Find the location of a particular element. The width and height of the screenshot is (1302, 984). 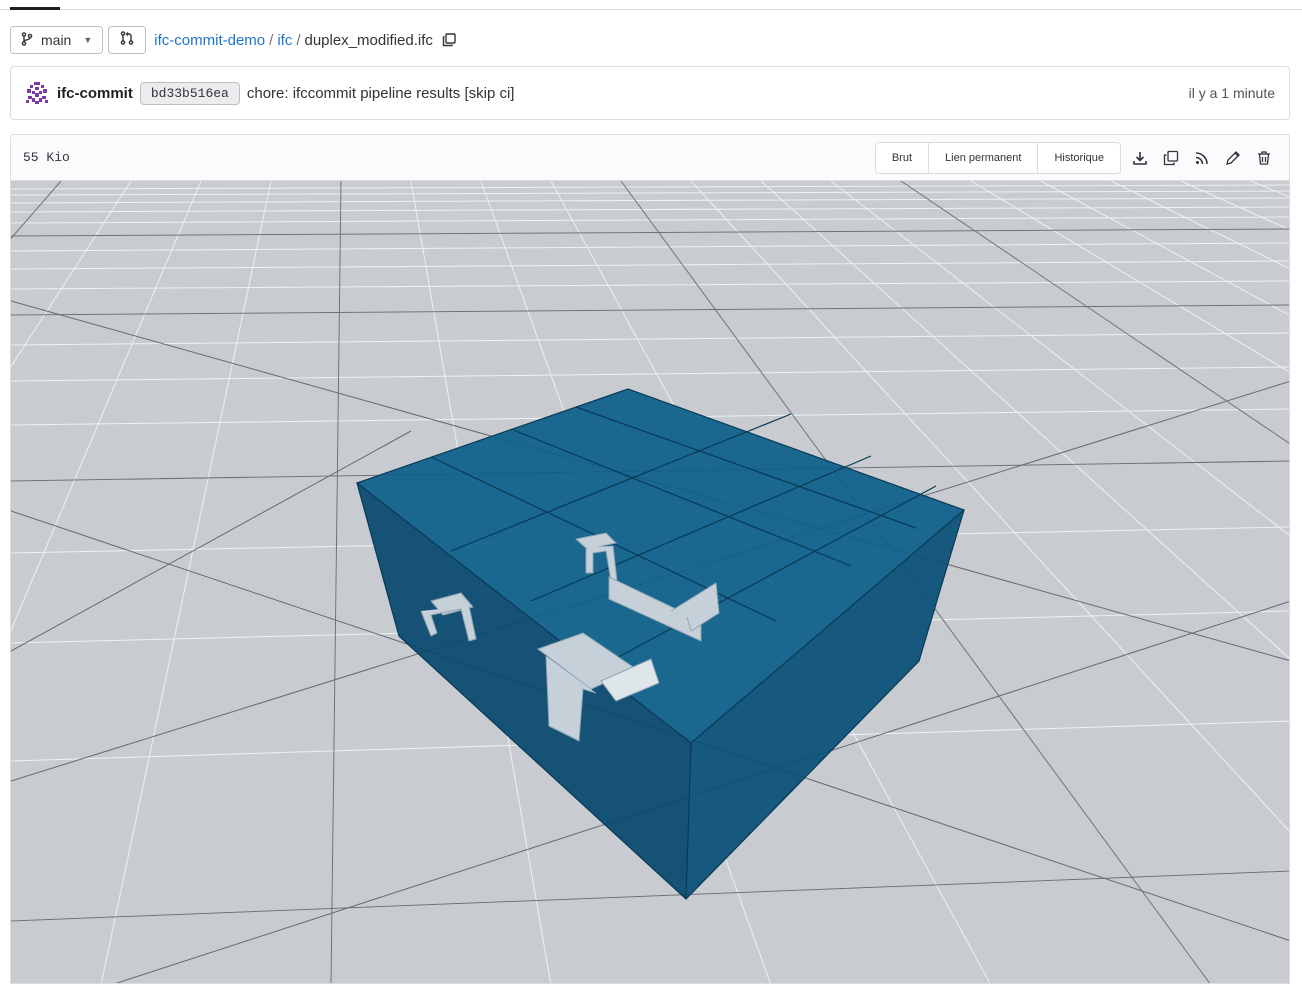

breadcrumb-folder-link: ifc is located at coordinates (284, 40).